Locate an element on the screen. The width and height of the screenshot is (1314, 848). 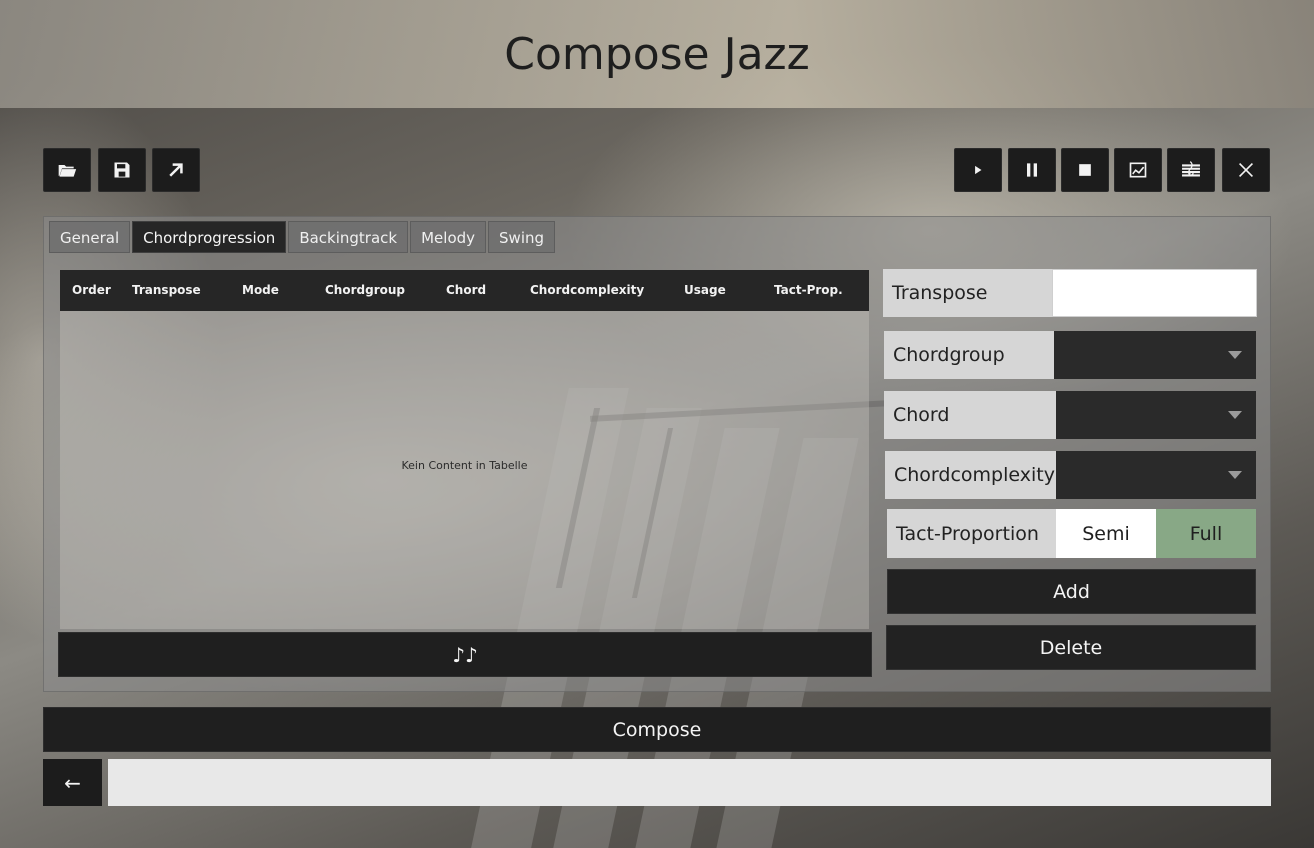
status-bar is located at coordinates (689, 782).